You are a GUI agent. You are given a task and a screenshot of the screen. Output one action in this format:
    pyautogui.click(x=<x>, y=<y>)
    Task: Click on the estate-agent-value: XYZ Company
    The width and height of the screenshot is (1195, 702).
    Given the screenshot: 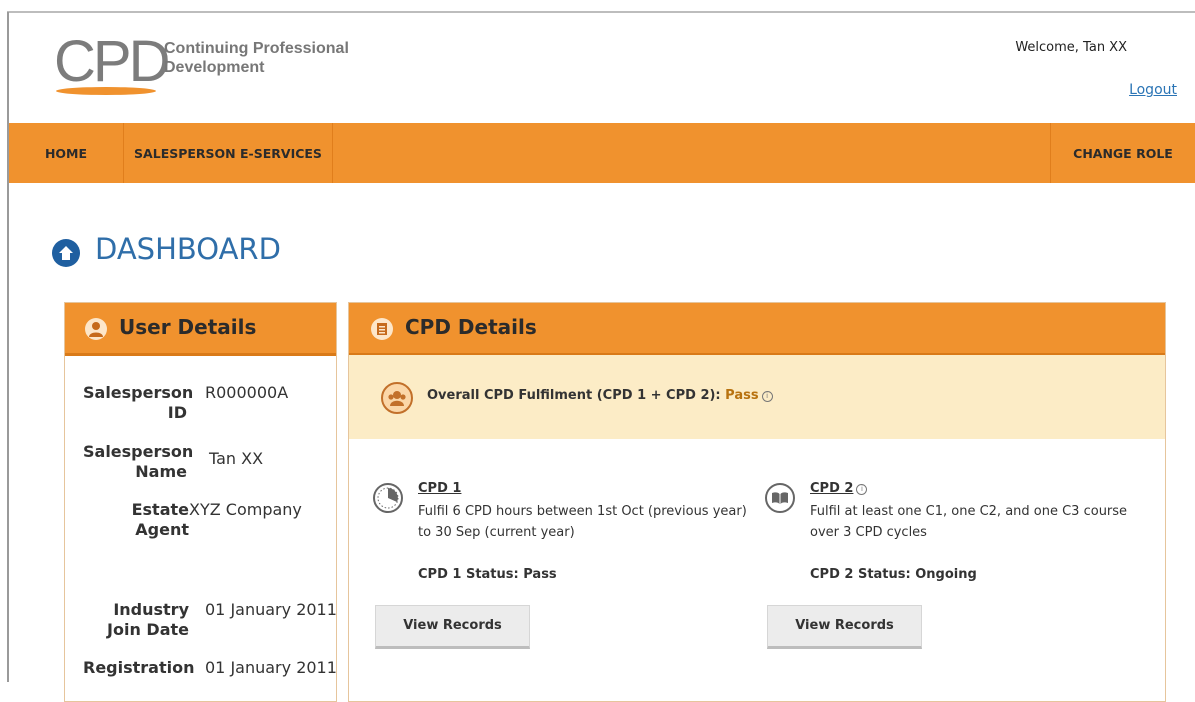 What is the action you would take?
    pyautogui.click(x=245, y=509)
    